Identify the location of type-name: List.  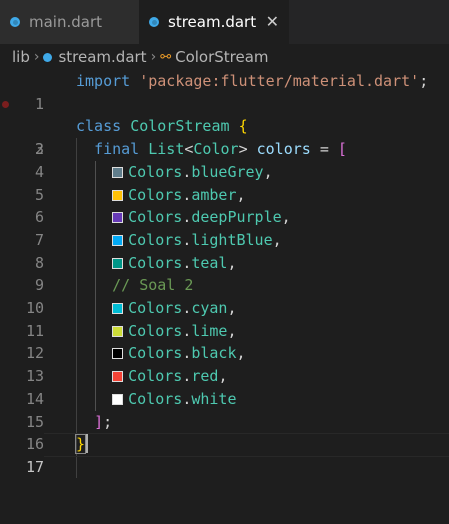
(166, 149).